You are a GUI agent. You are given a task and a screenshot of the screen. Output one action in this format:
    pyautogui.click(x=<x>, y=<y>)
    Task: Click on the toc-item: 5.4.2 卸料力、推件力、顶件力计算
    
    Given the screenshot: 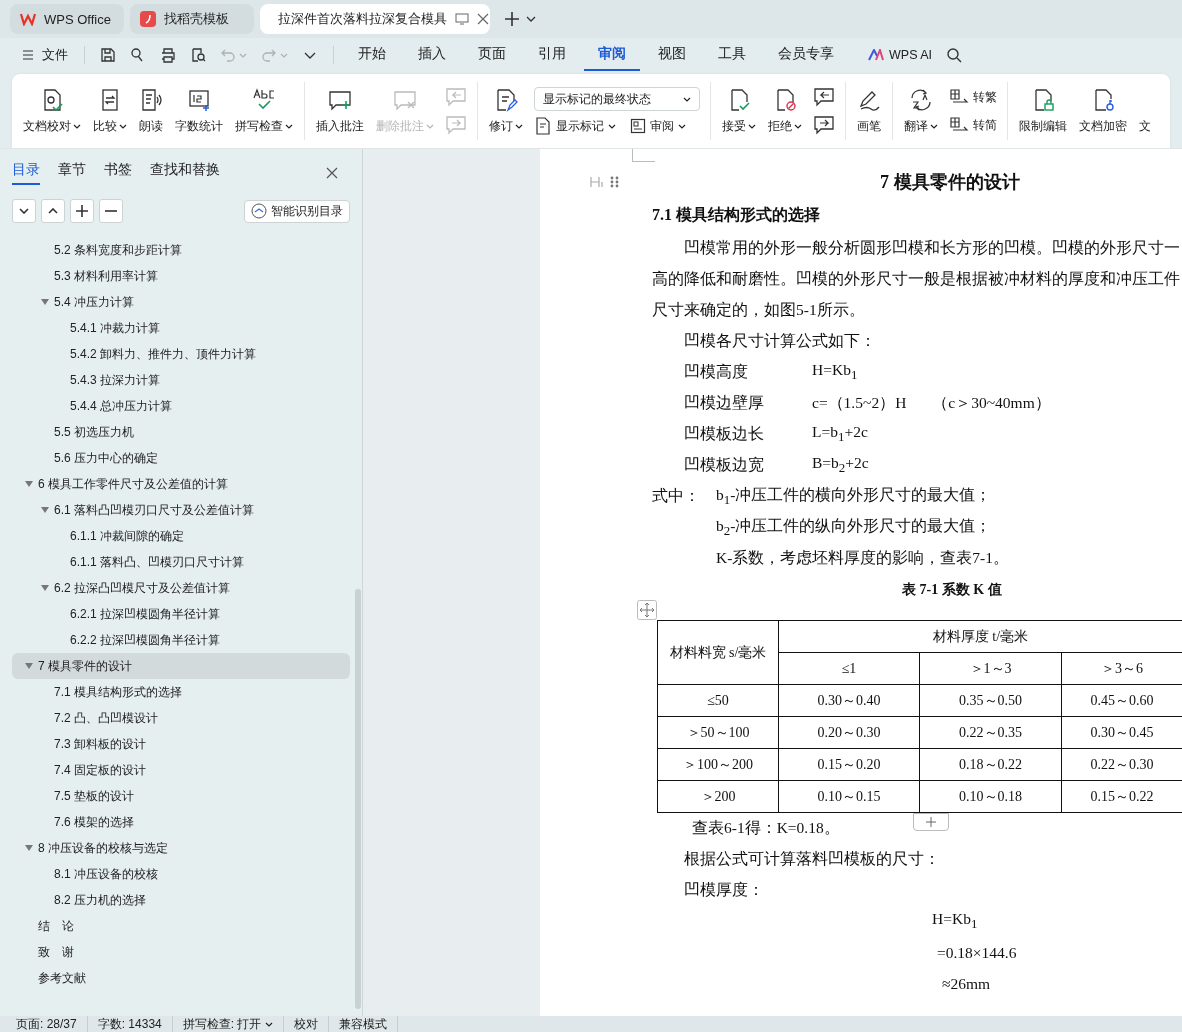 What is the action you would take?
    pyautogui.click(x=181, y=354)
    